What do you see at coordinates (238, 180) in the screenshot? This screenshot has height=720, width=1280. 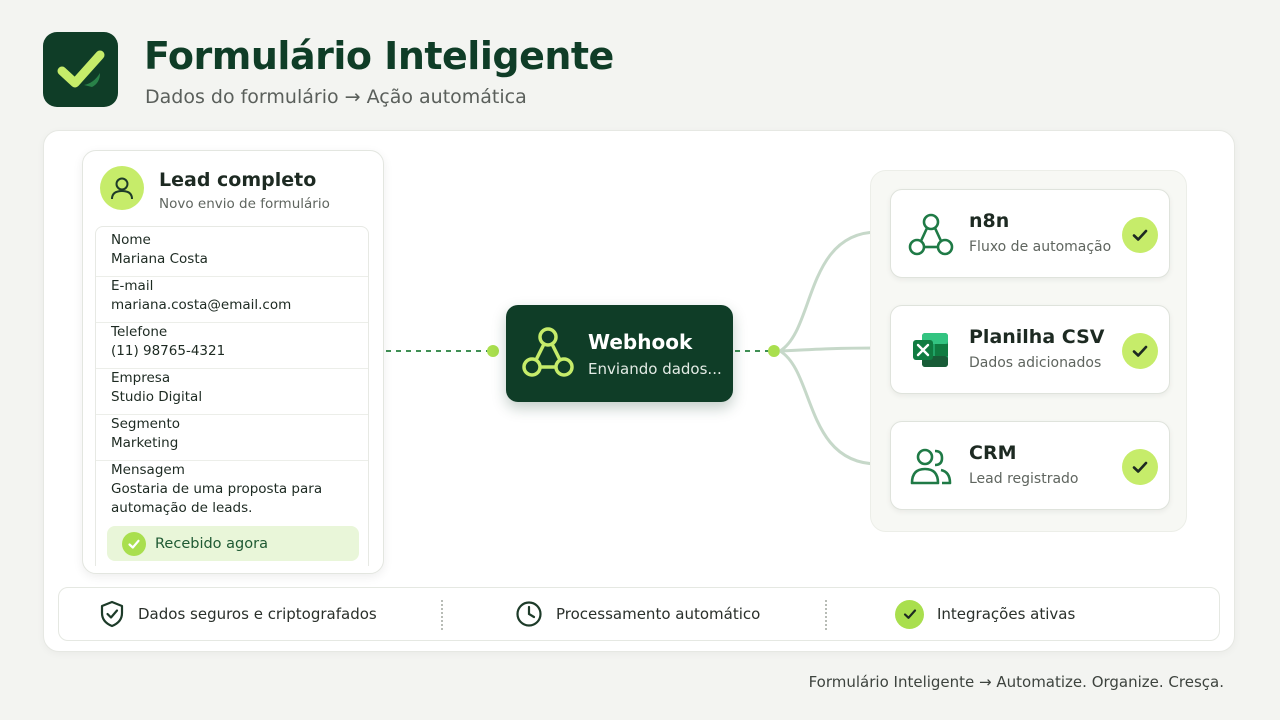 I see `lead-title: Lead completo` at bounding box center [238, 180].